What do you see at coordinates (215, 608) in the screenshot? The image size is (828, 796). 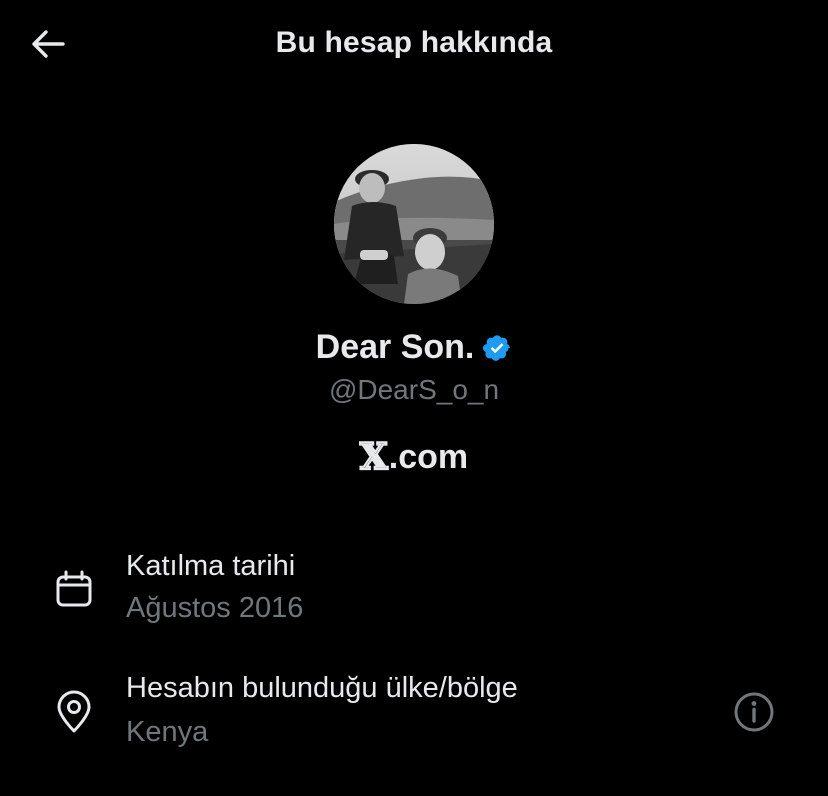 I see `joined-value: Ağustos 2016` at bounding box center [215, 608].